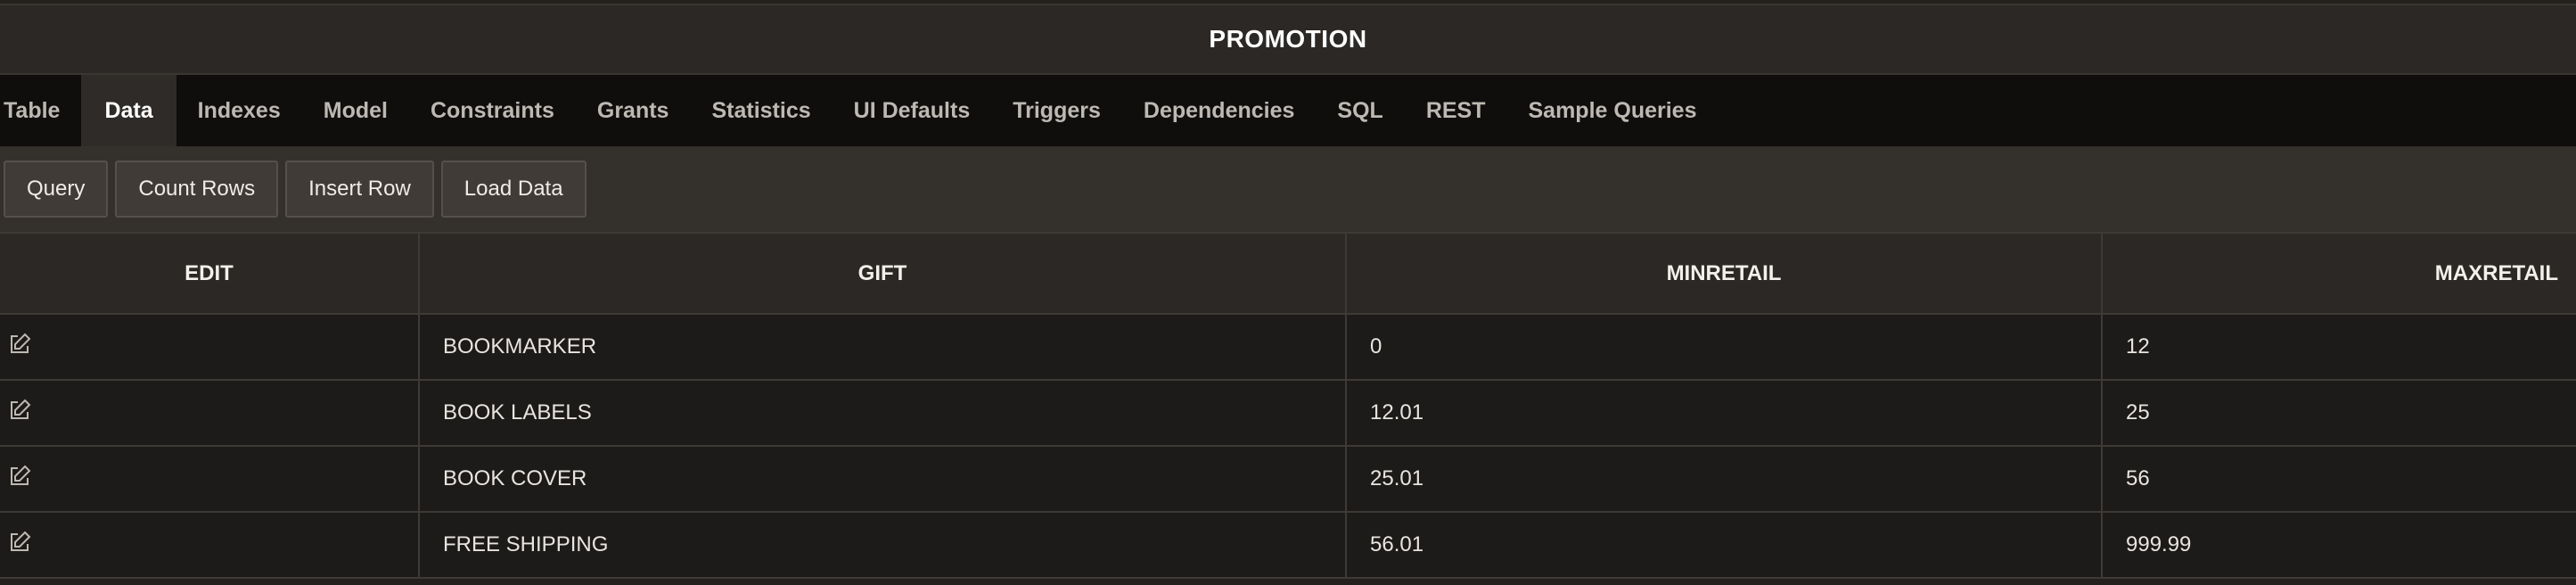 The width and height of the screenshot is (2576, 585). Describe the element at coordinates (2339, 479) in the screenshot. I see `cell-maxretail: 56` at that location.